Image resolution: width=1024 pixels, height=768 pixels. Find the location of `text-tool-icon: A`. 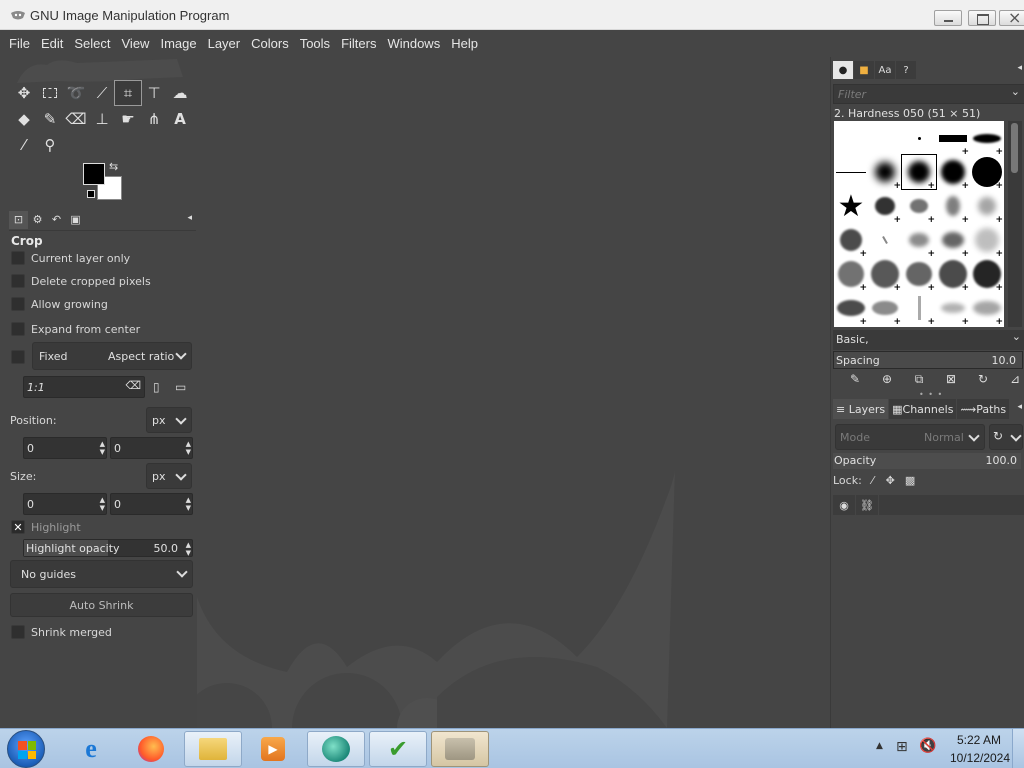

text-tool-icon: A is located at coordinates (180, 119).